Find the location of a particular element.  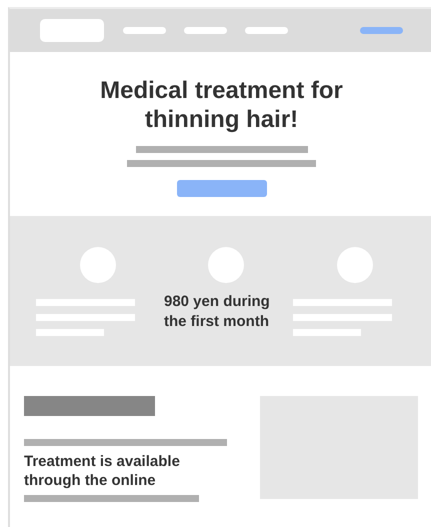

hero-title: Medical treatment for thinning hair! is located at coordinates (221, 105).